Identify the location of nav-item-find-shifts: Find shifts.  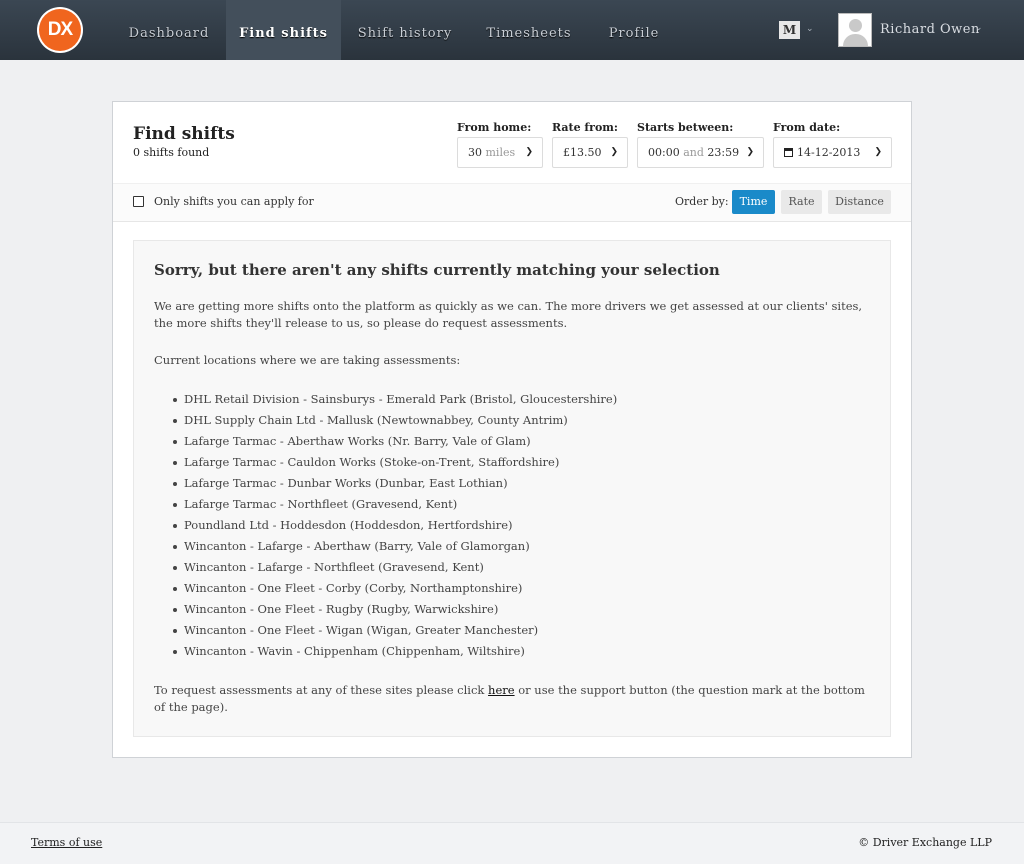
(283, 30).